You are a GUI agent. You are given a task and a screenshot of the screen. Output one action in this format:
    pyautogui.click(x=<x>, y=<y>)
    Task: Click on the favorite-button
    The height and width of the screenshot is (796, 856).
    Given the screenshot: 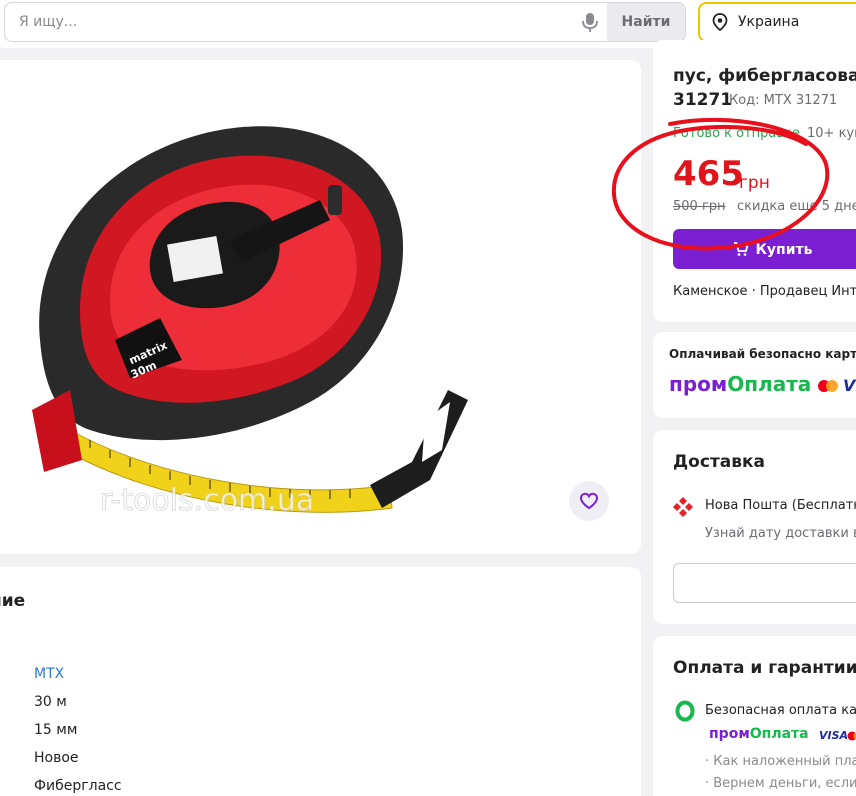 What is the action you would take?
    pyautogui.click(x=589, y=501)
    